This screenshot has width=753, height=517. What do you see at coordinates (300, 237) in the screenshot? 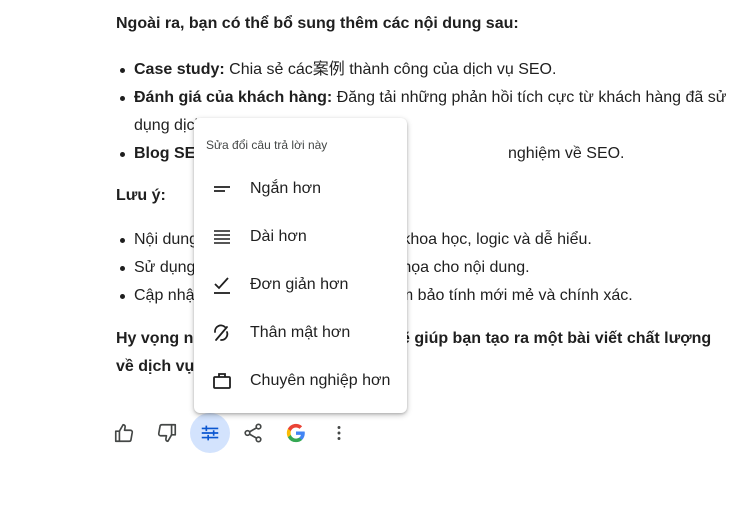
I see `menu-item-longer: Dài hơn` at bounding box center [300, 237].